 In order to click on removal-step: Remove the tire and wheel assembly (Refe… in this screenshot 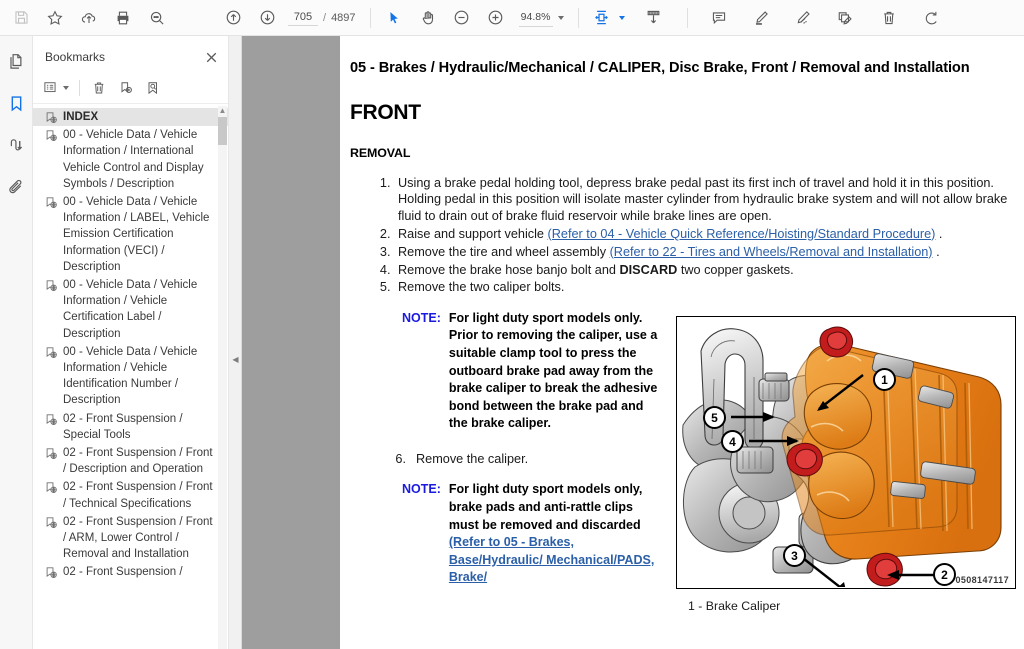, I will do `click(707, 252)`.